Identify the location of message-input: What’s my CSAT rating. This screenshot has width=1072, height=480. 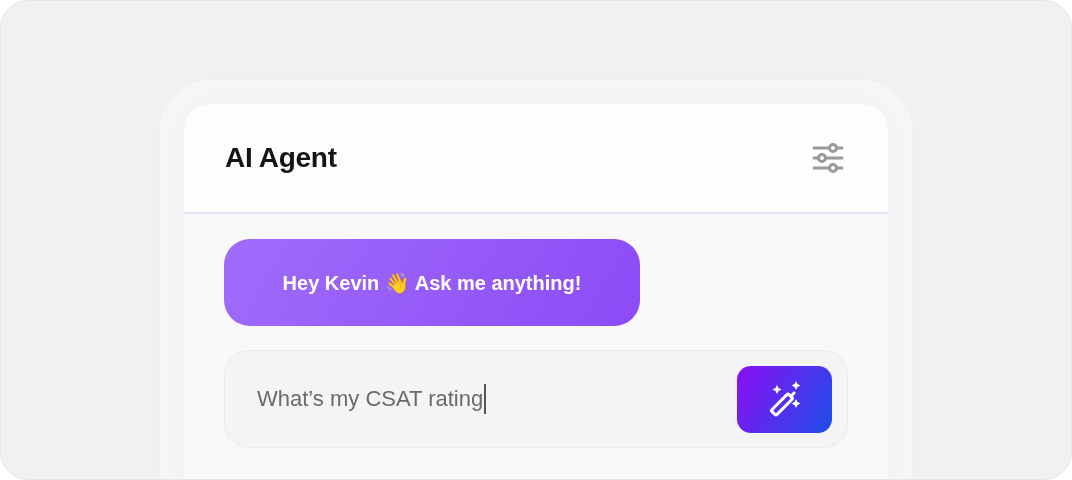
(536, 399).